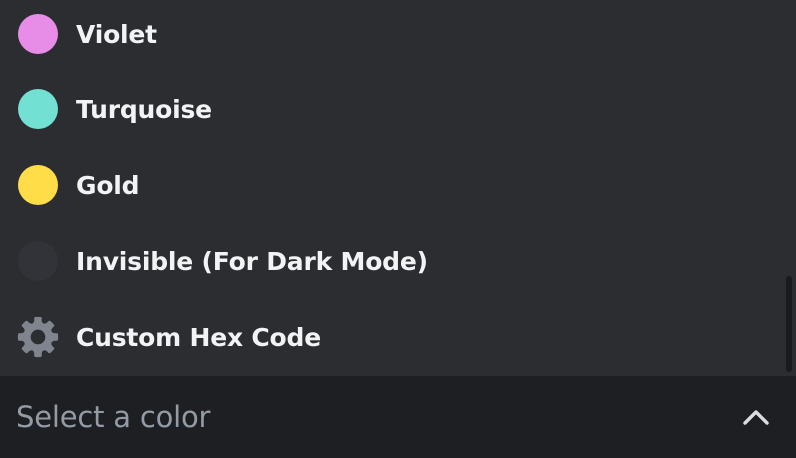  I want to click on scrollbar-thumb, so click(789, 324).